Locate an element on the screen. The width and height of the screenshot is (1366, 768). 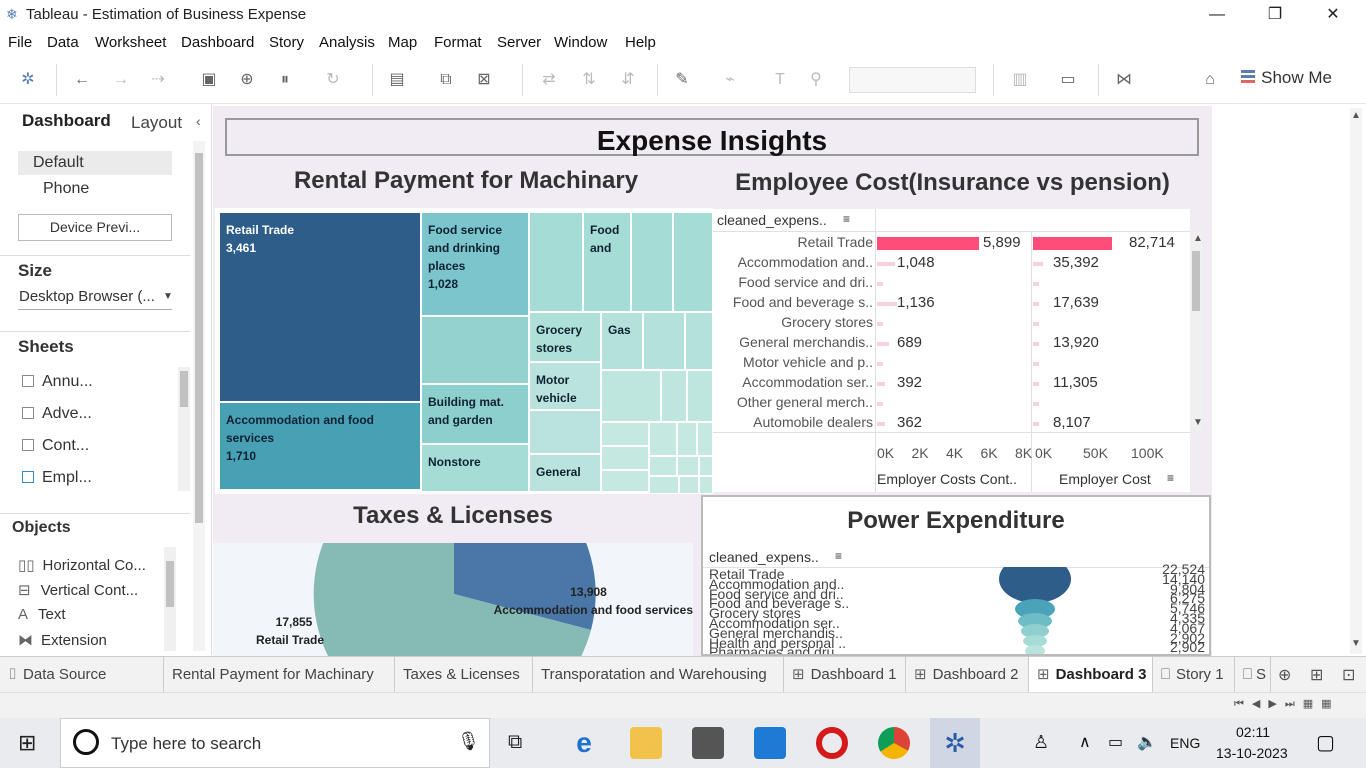
pane-scrollbar is located at coordinates (199, 396).